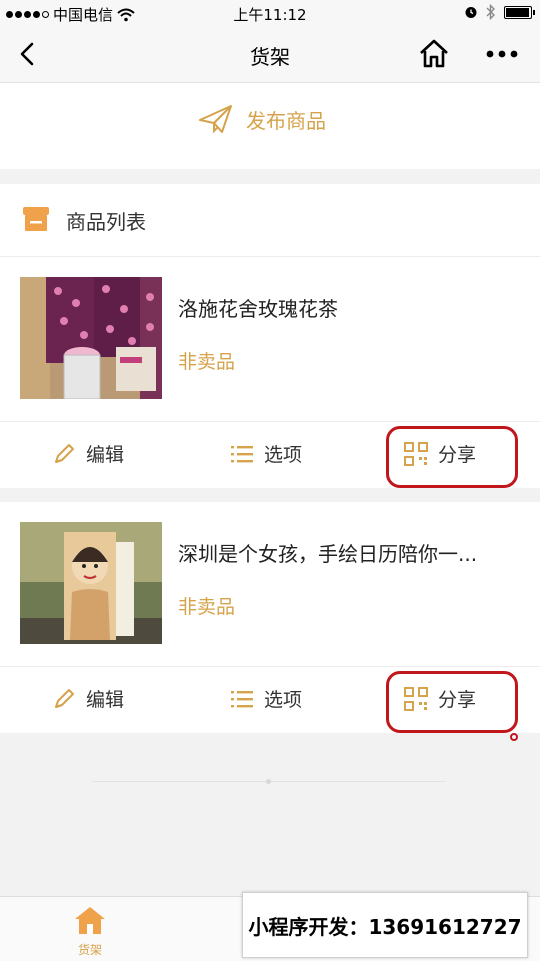  I want to click on nav-bar: 货架, so click(270, 54).